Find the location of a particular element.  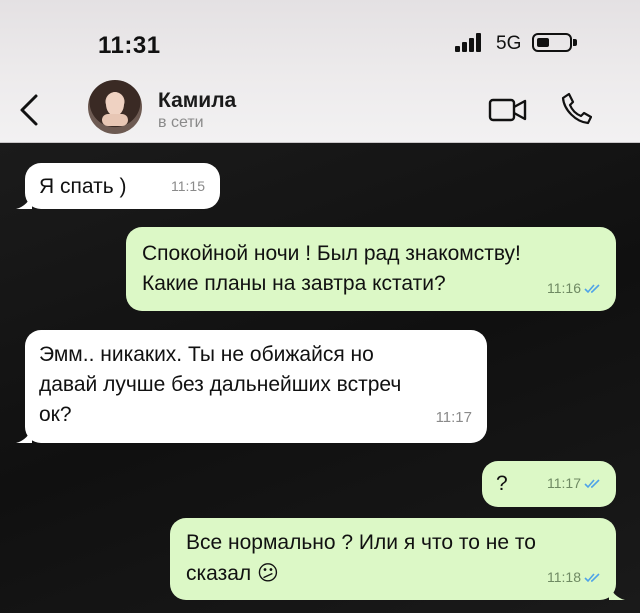

video-call-icon is located at coordinates (508, 110).